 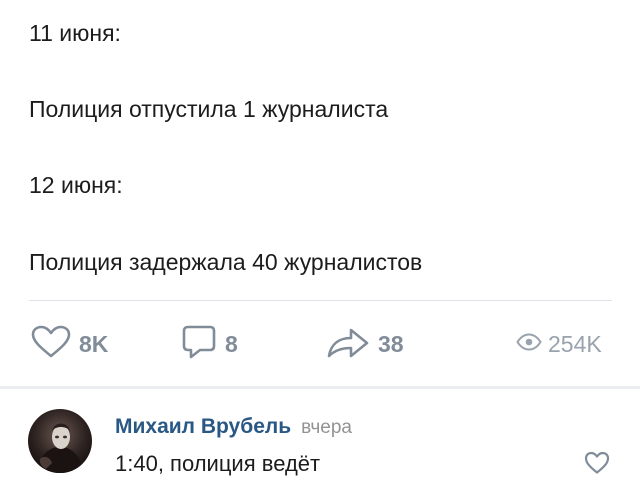 What do you see at coordinates (209, 109) in the screenshot?
I see `post-line-release: Полиция отпустила 1 журналиста` at bounding box center [209, 109].